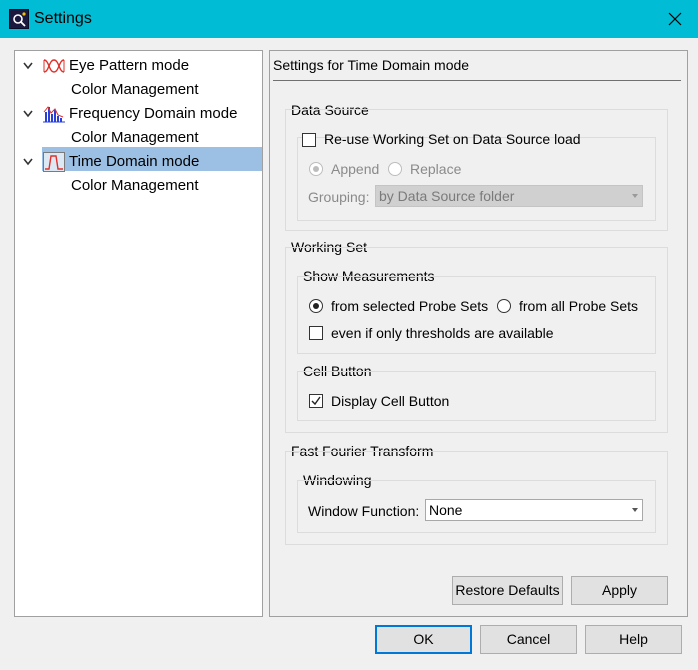 This screenshot has width=698, height=670. Describe the element at coordinates (423, 639) in the screenshot. I see `ok-button: OK` at that location.